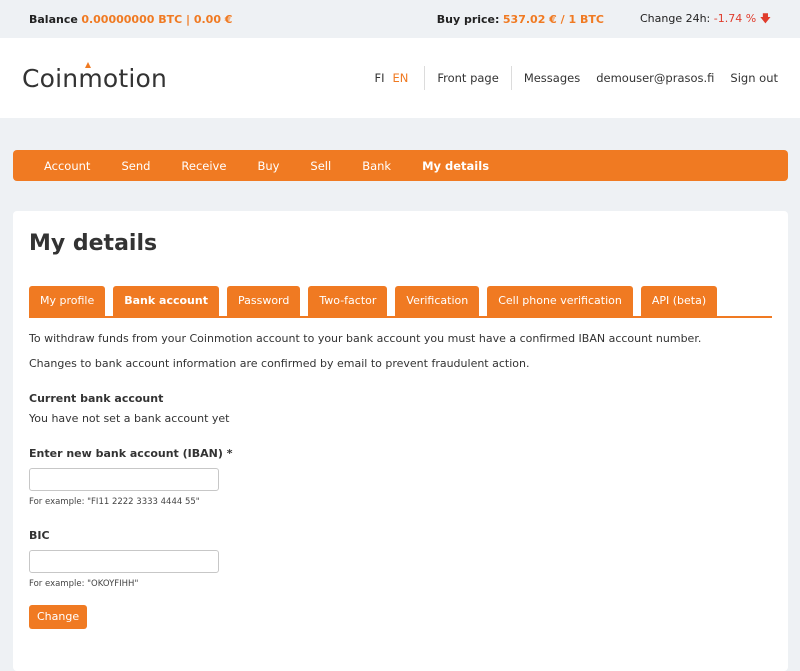  What do you see at coordinates (58, 617) in the screenshot?
I see `change-button: Change` at bounding box center [58, 617].